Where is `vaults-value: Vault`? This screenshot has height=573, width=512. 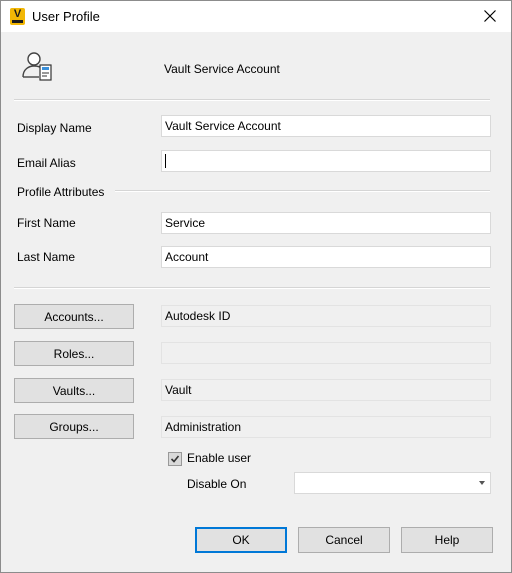 vaults-value: Vault is located at coordinates (178, 390).